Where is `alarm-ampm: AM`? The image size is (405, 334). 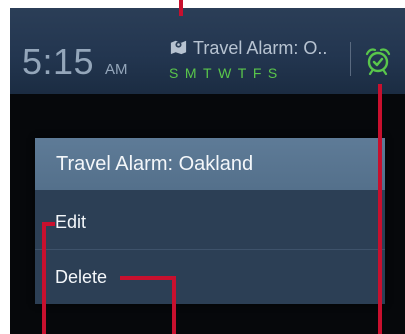 alarm-ampm: AM is located at coordinates (116, 69).